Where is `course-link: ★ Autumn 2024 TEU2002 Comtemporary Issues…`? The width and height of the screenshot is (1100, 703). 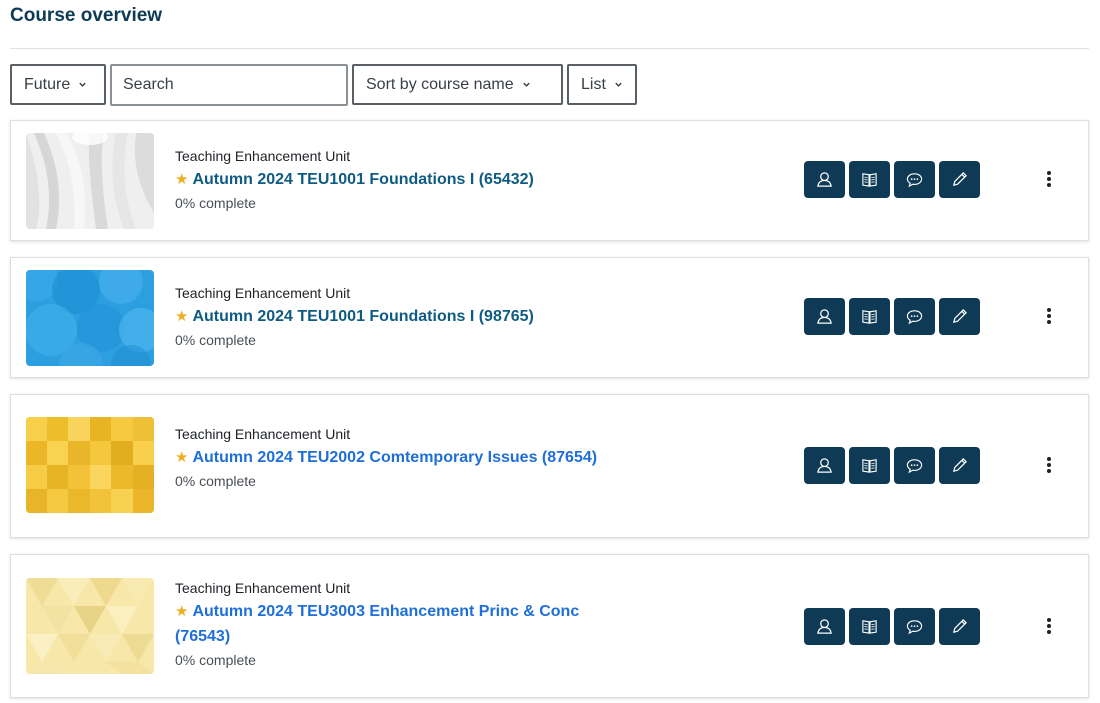 course-link: ★ Autumn 2024 TEU2002 Comtemporary Issues… is located at coordinates (395, 457).